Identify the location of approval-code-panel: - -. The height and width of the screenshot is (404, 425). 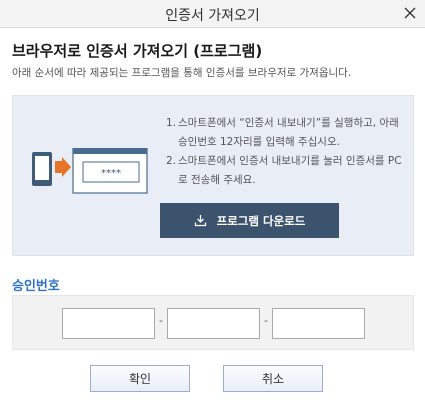
(213, 322).